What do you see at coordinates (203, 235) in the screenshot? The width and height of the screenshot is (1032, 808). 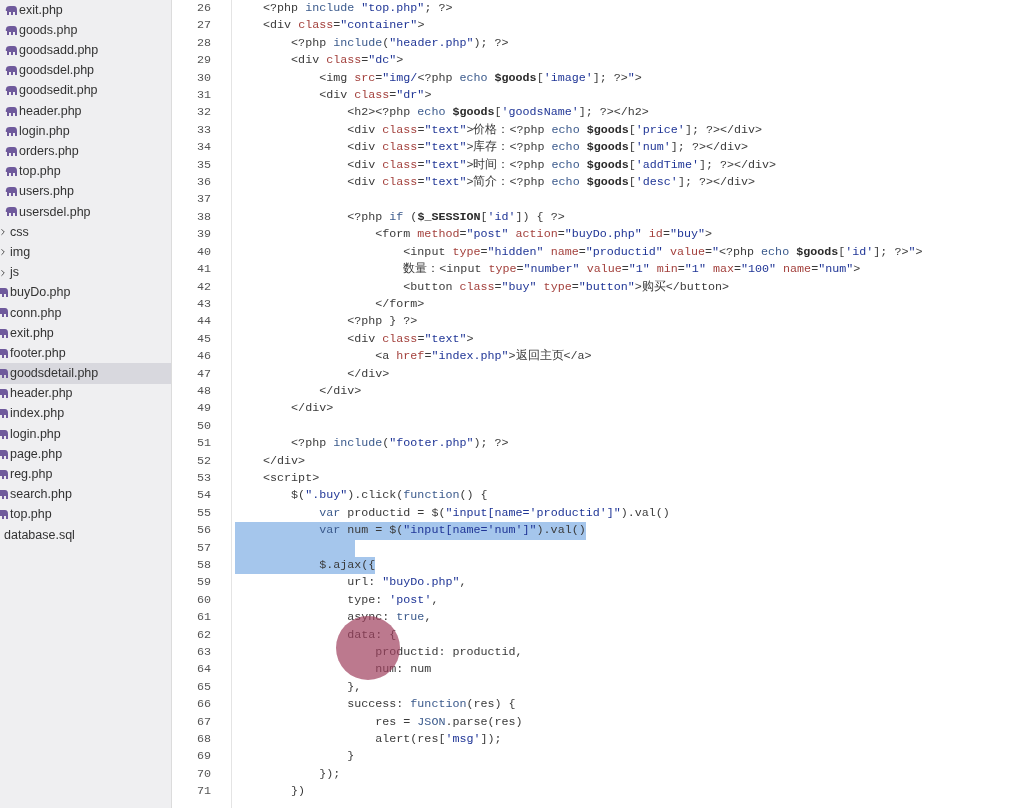 I see `line-number: 39` at bounding box center [203, 235].